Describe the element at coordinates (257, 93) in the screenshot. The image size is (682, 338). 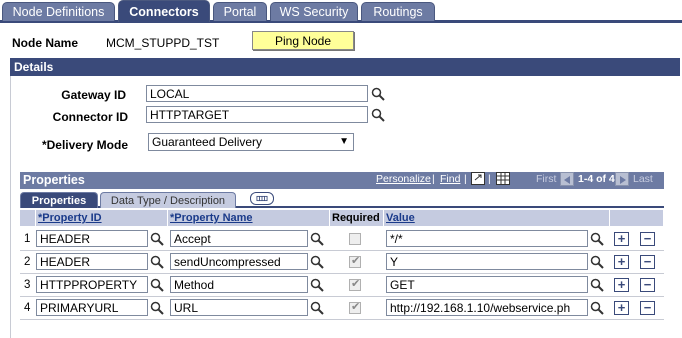
I see `gateway-id-input: LOCAL` at that location.